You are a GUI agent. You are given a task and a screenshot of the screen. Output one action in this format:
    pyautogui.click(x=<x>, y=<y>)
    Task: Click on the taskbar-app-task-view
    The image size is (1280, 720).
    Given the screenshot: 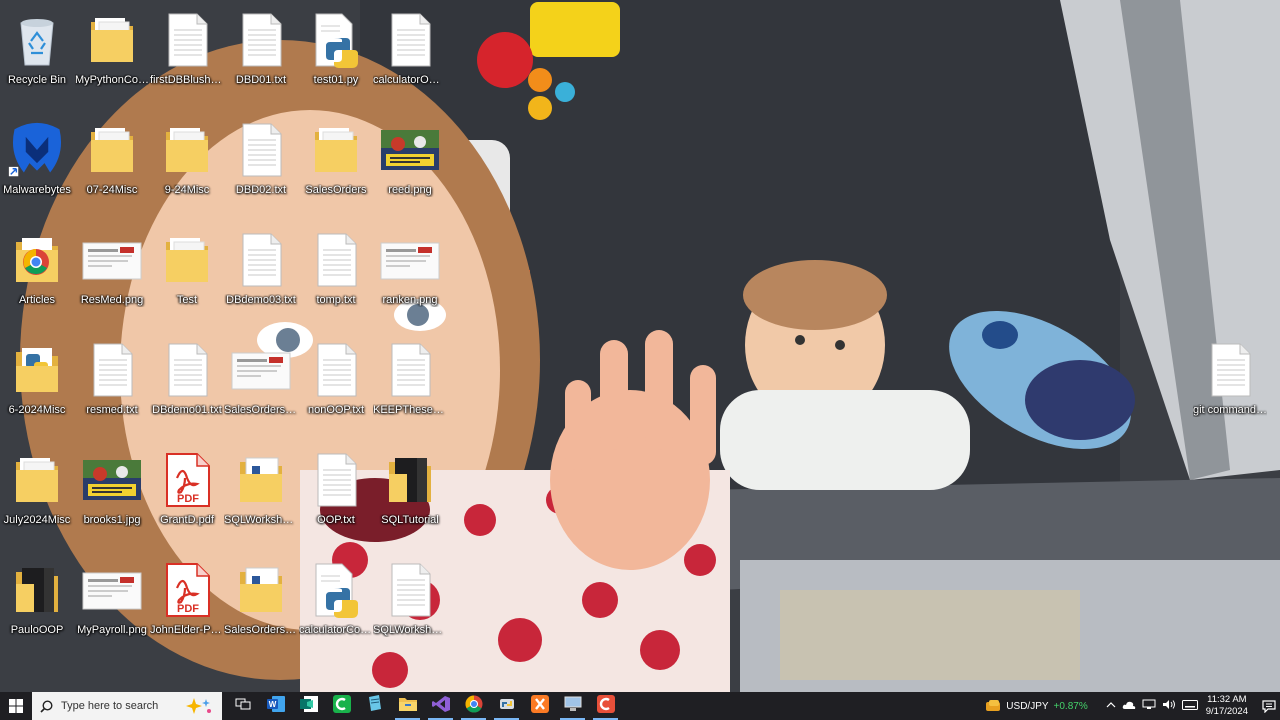 What is the action you would take?
    pyautogui.click(x=242, y=706)
    